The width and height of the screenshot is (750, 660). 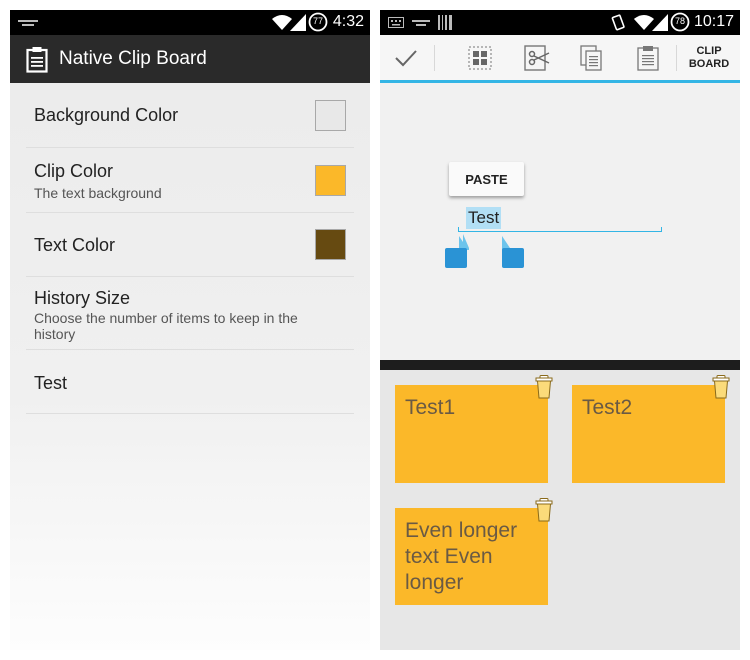 I want to click on clipboard-button: CLIP BOARD, so click(x=709, y=57).